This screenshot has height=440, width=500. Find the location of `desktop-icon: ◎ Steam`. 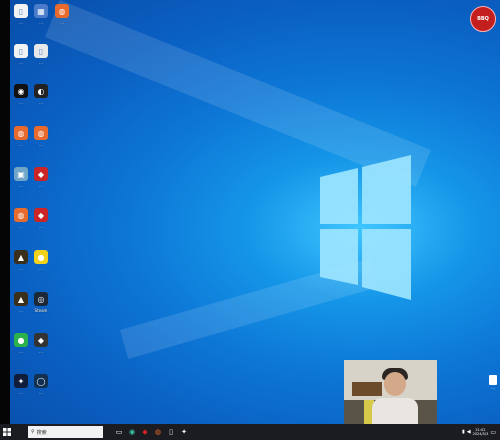

desktop-icon: ◎ Steam is located at coordinates (41, 302).